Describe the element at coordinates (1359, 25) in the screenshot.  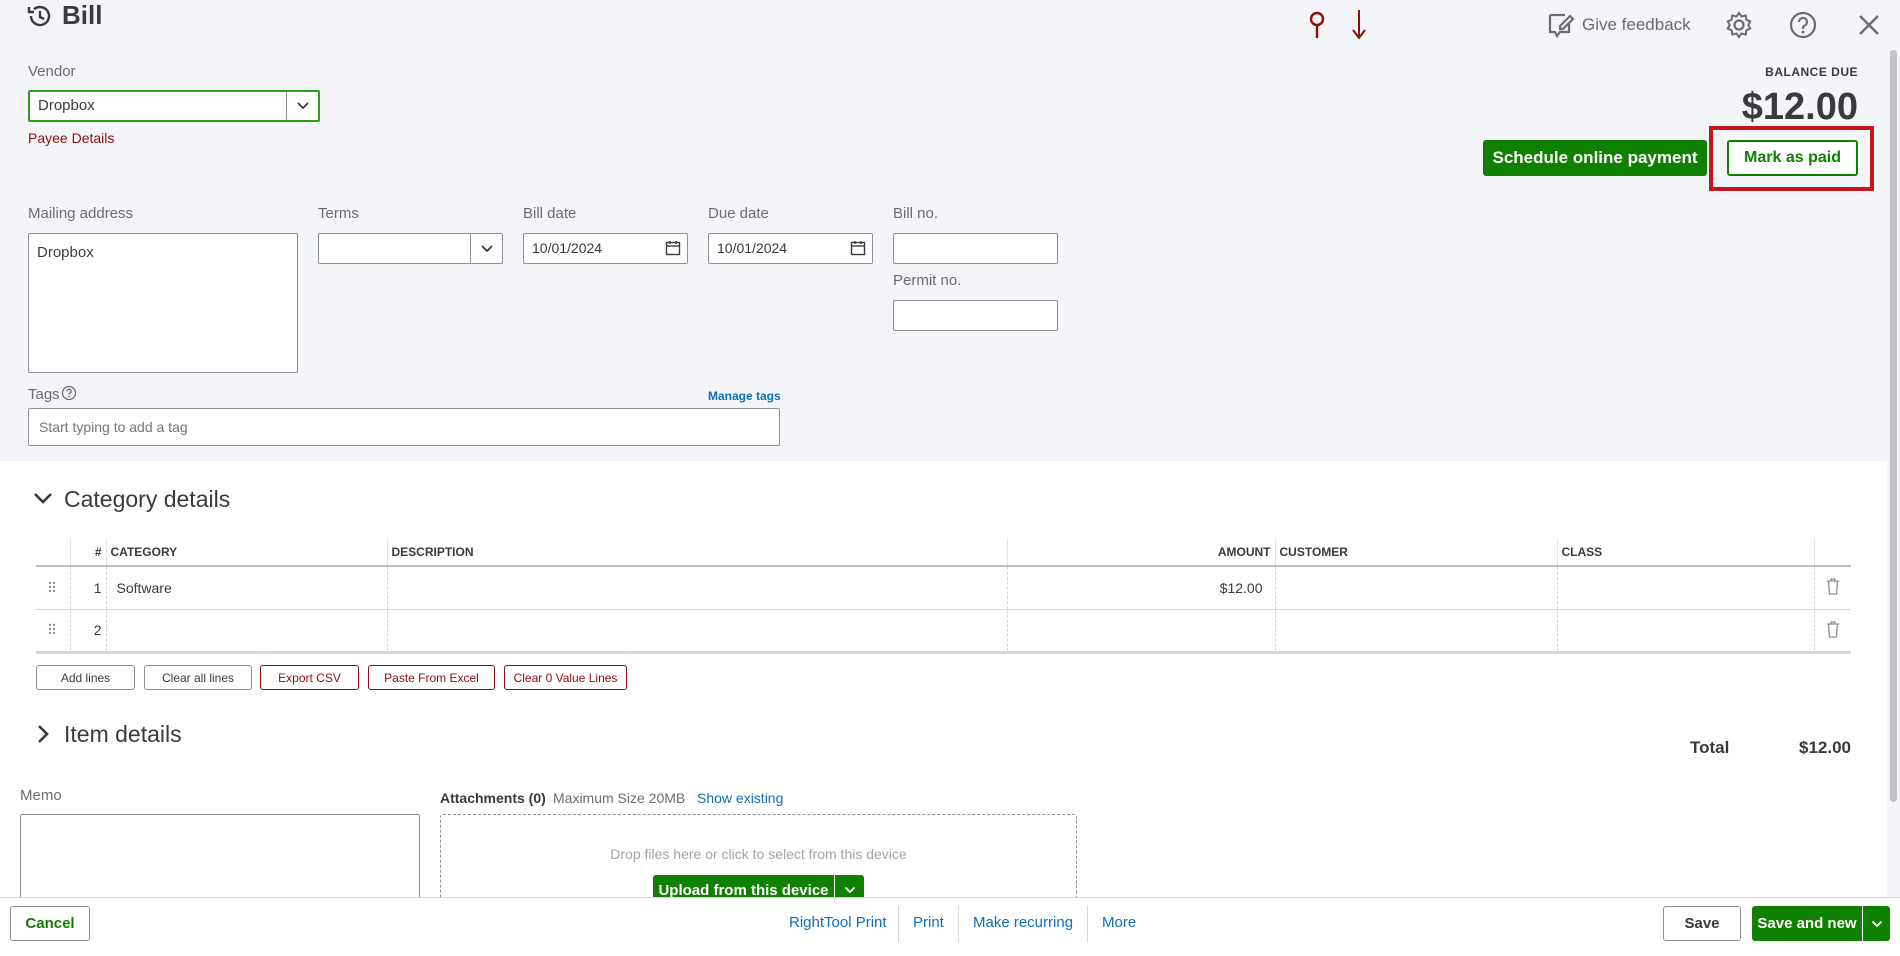
I see `arrow-down-icon` at that location.